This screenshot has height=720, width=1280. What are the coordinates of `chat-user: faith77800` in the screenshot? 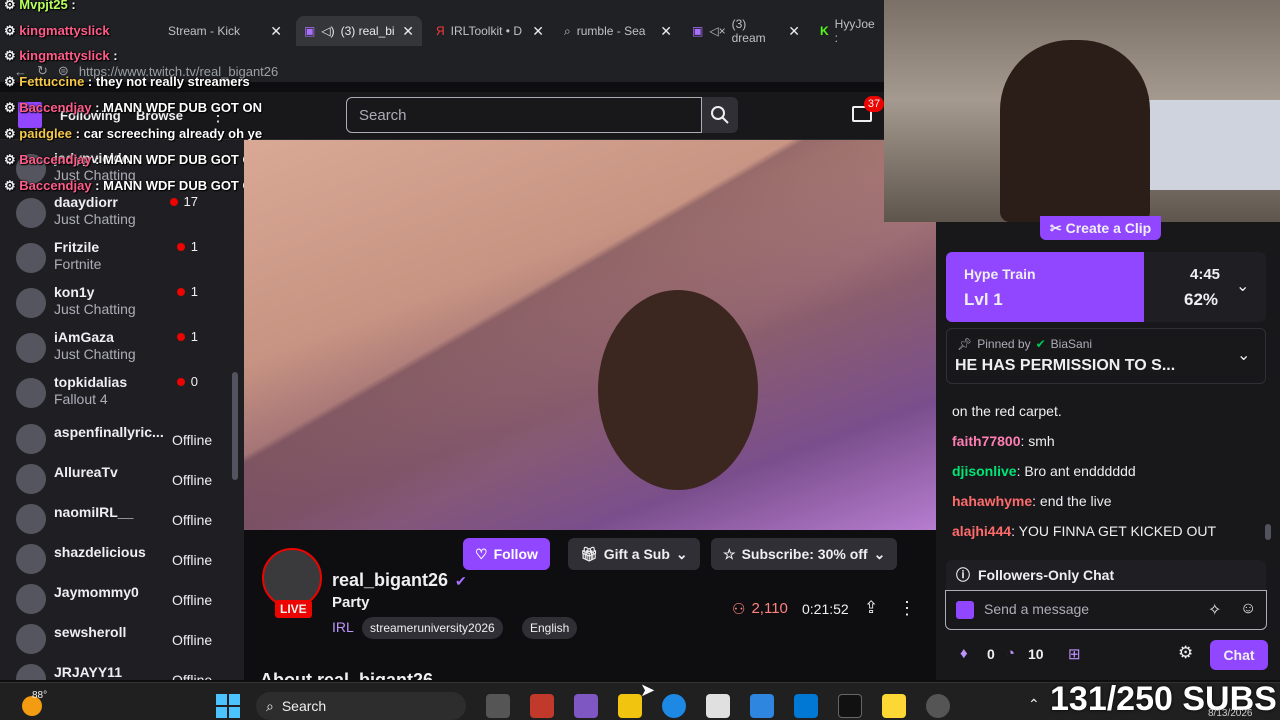 It's located at (986, 441).